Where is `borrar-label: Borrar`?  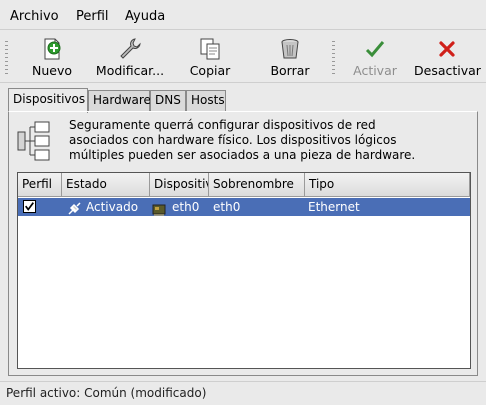
borrar-label: Borrar is located at coordinates (290, 70).